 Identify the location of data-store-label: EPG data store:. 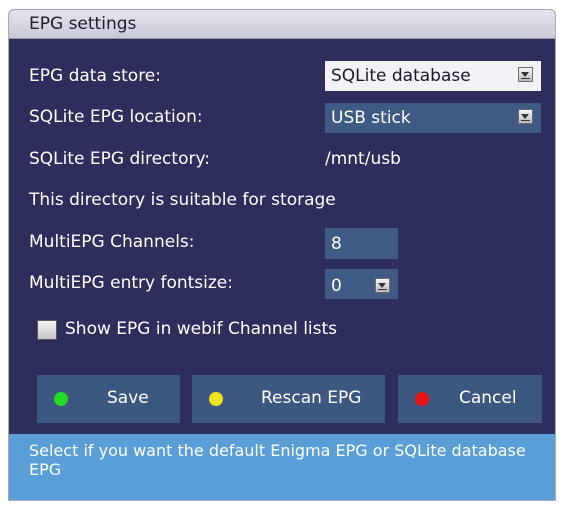
(95, 76).